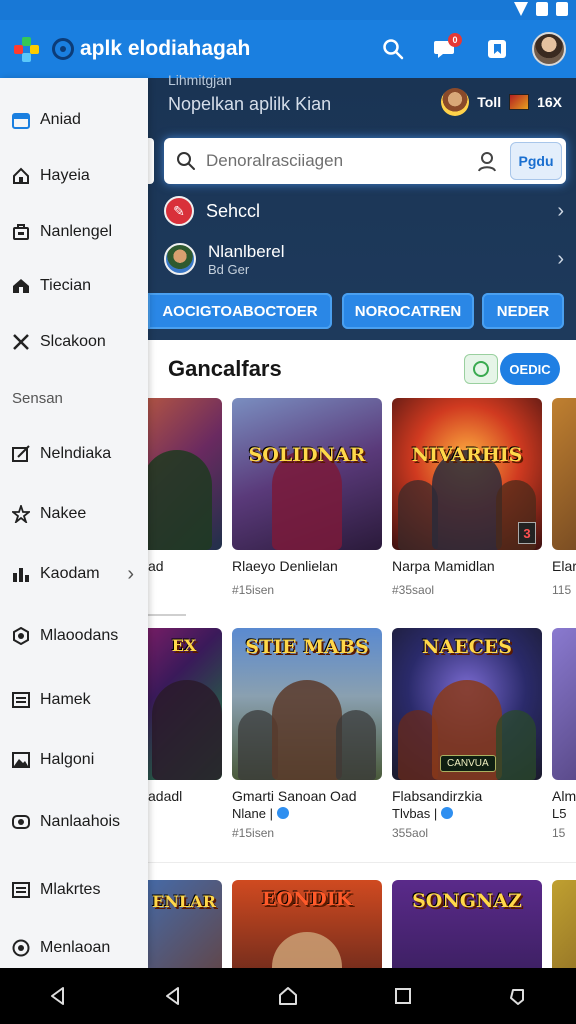  I want to click on game-logo-text: NAECES, so click(467, 647).